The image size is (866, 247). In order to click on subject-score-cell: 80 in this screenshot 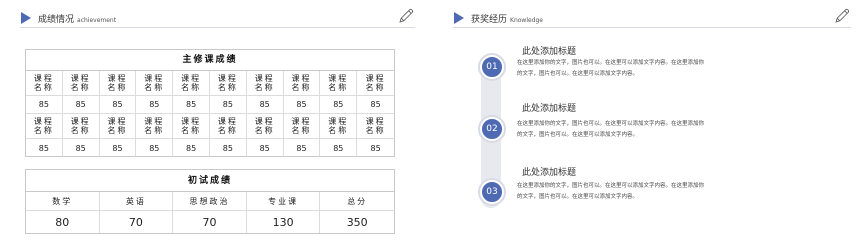, I will do `click(63, 222)`.